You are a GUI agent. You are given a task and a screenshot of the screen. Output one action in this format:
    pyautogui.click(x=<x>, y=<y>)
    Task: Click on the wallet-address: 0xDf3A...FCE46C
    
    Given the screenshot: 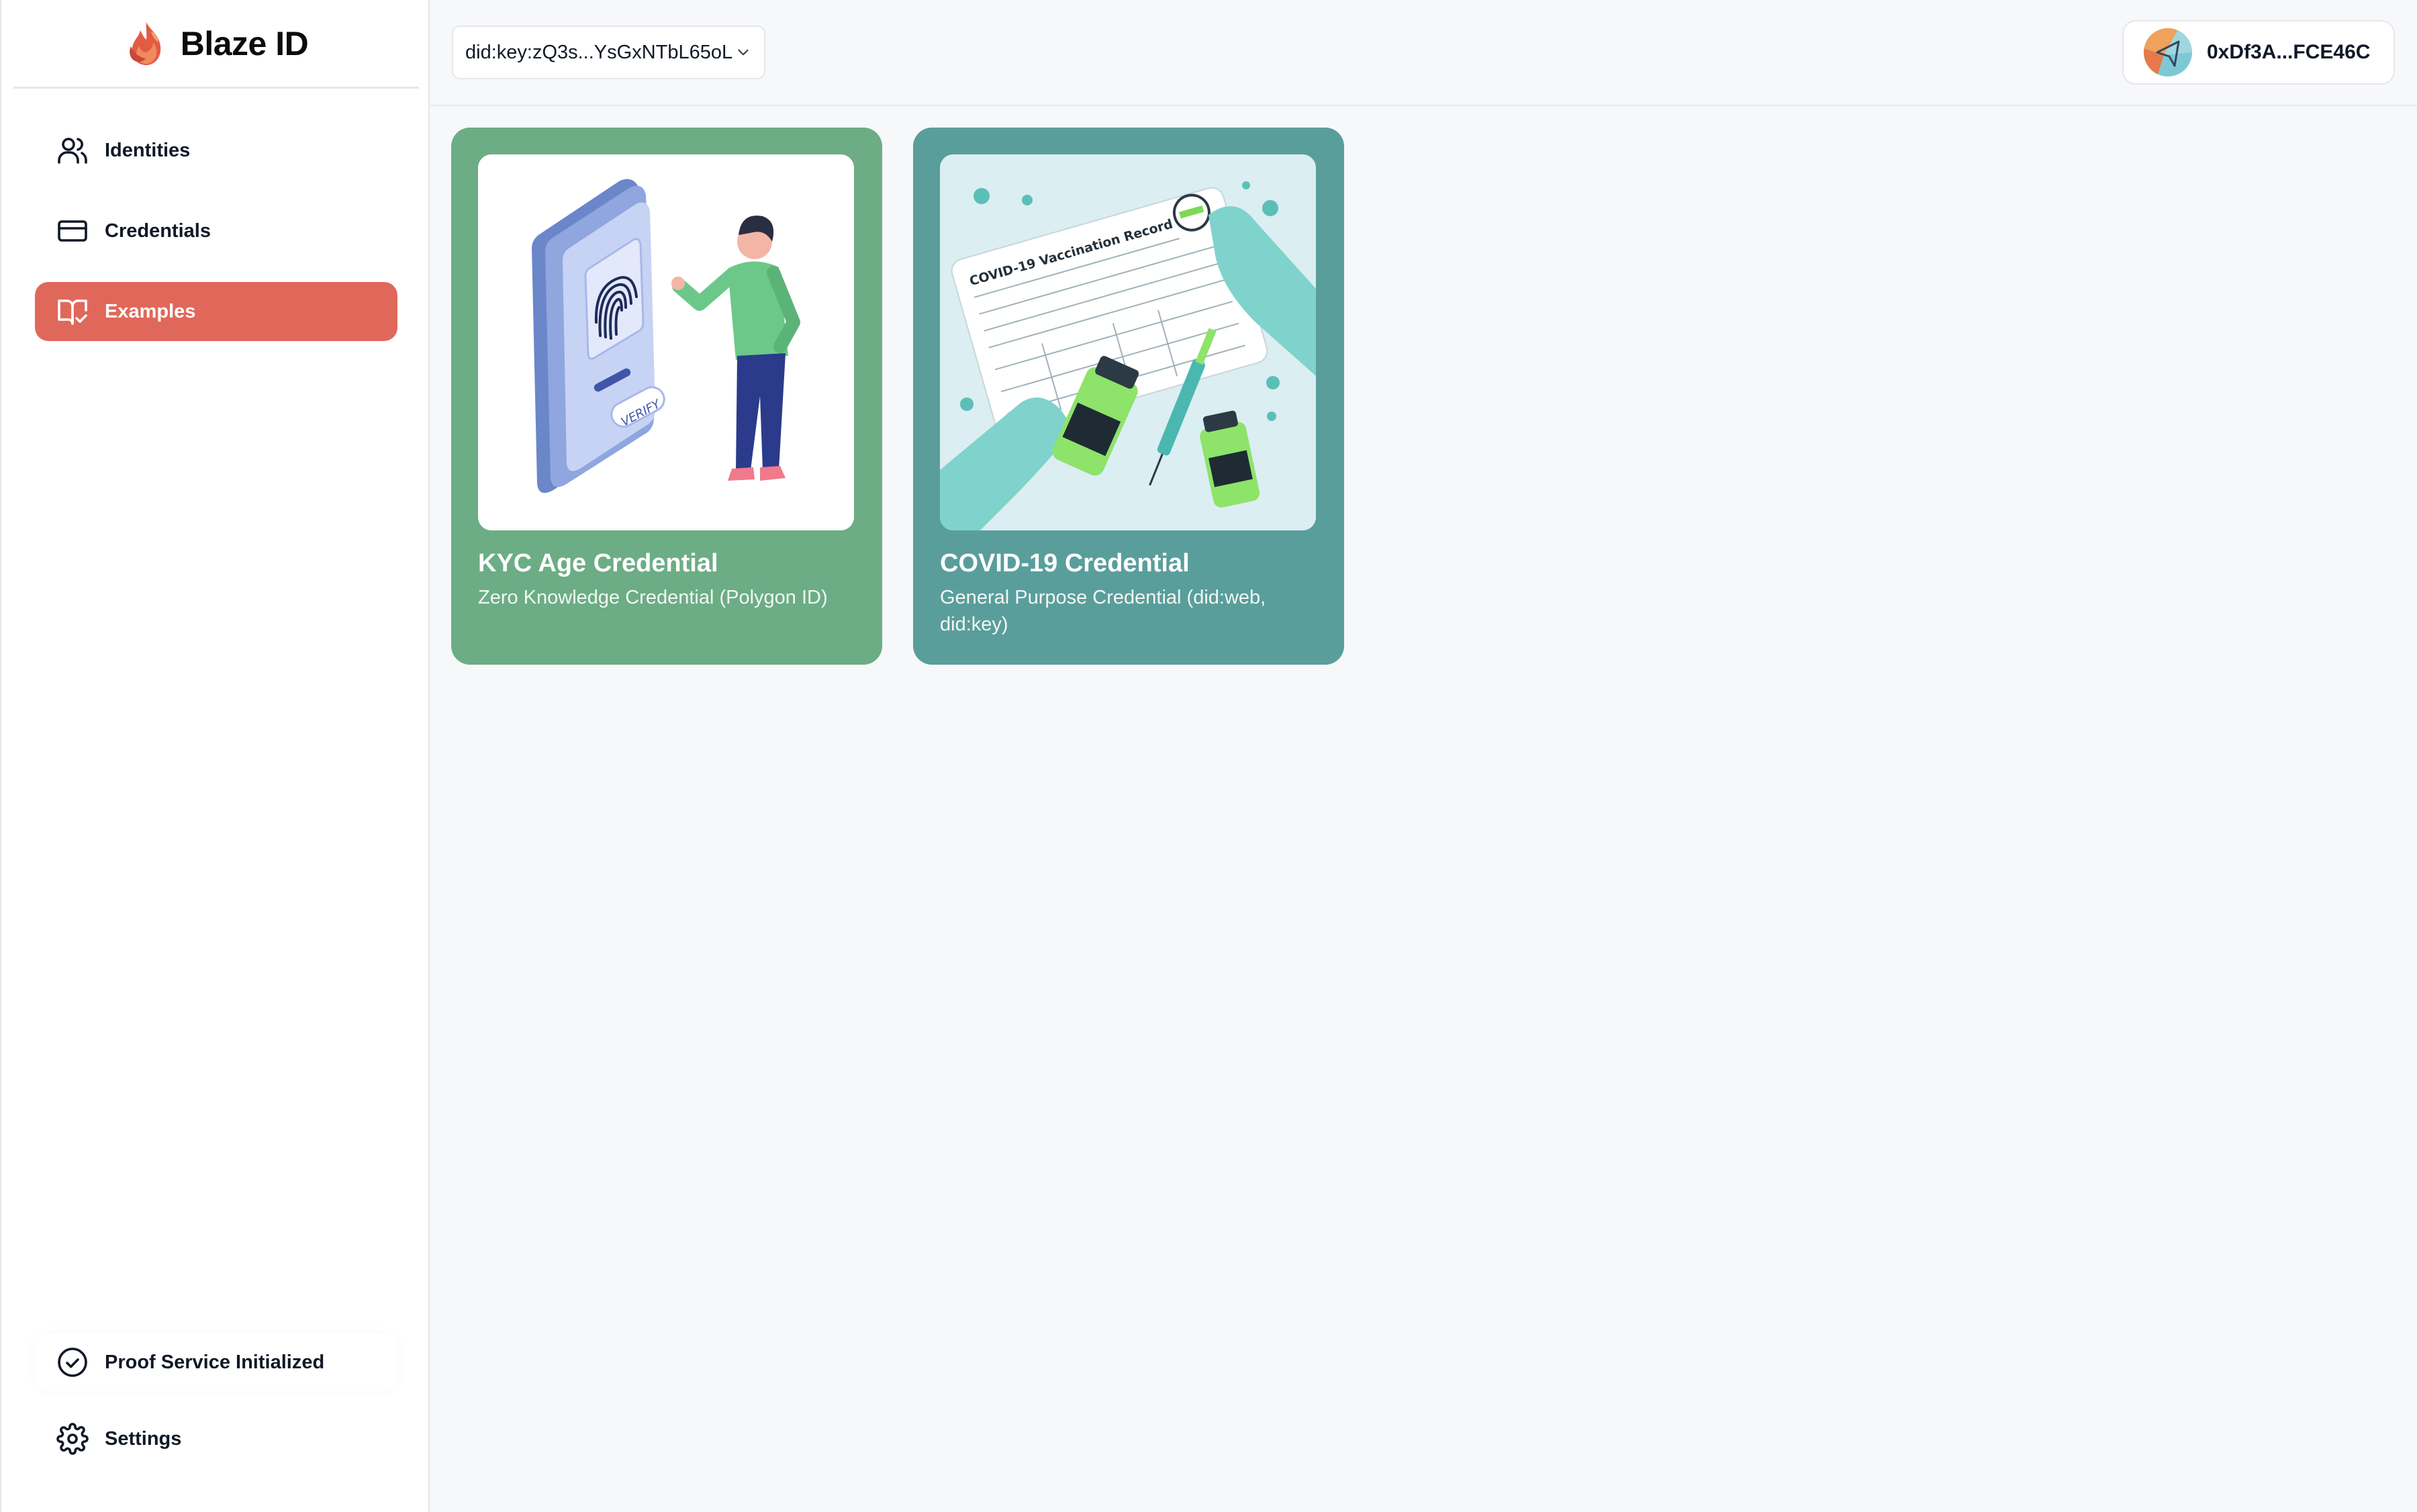 What is the action you would take?
    pyautogui.click(x=2289, y=52)
    